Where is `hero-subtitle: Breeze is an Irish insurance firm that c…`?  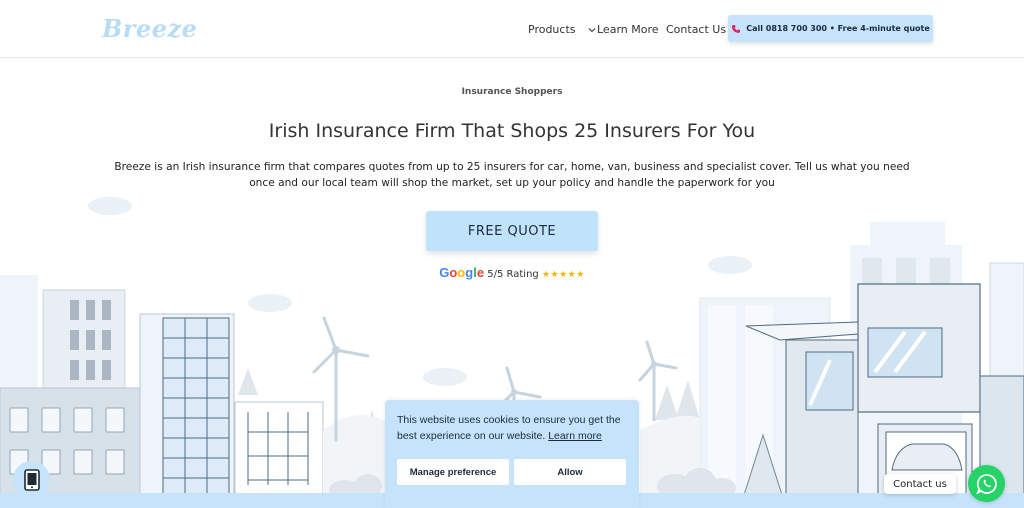
hero-subtitle: Breeze is an Irish insurance firm that c… is located at coordinates (512, 175).